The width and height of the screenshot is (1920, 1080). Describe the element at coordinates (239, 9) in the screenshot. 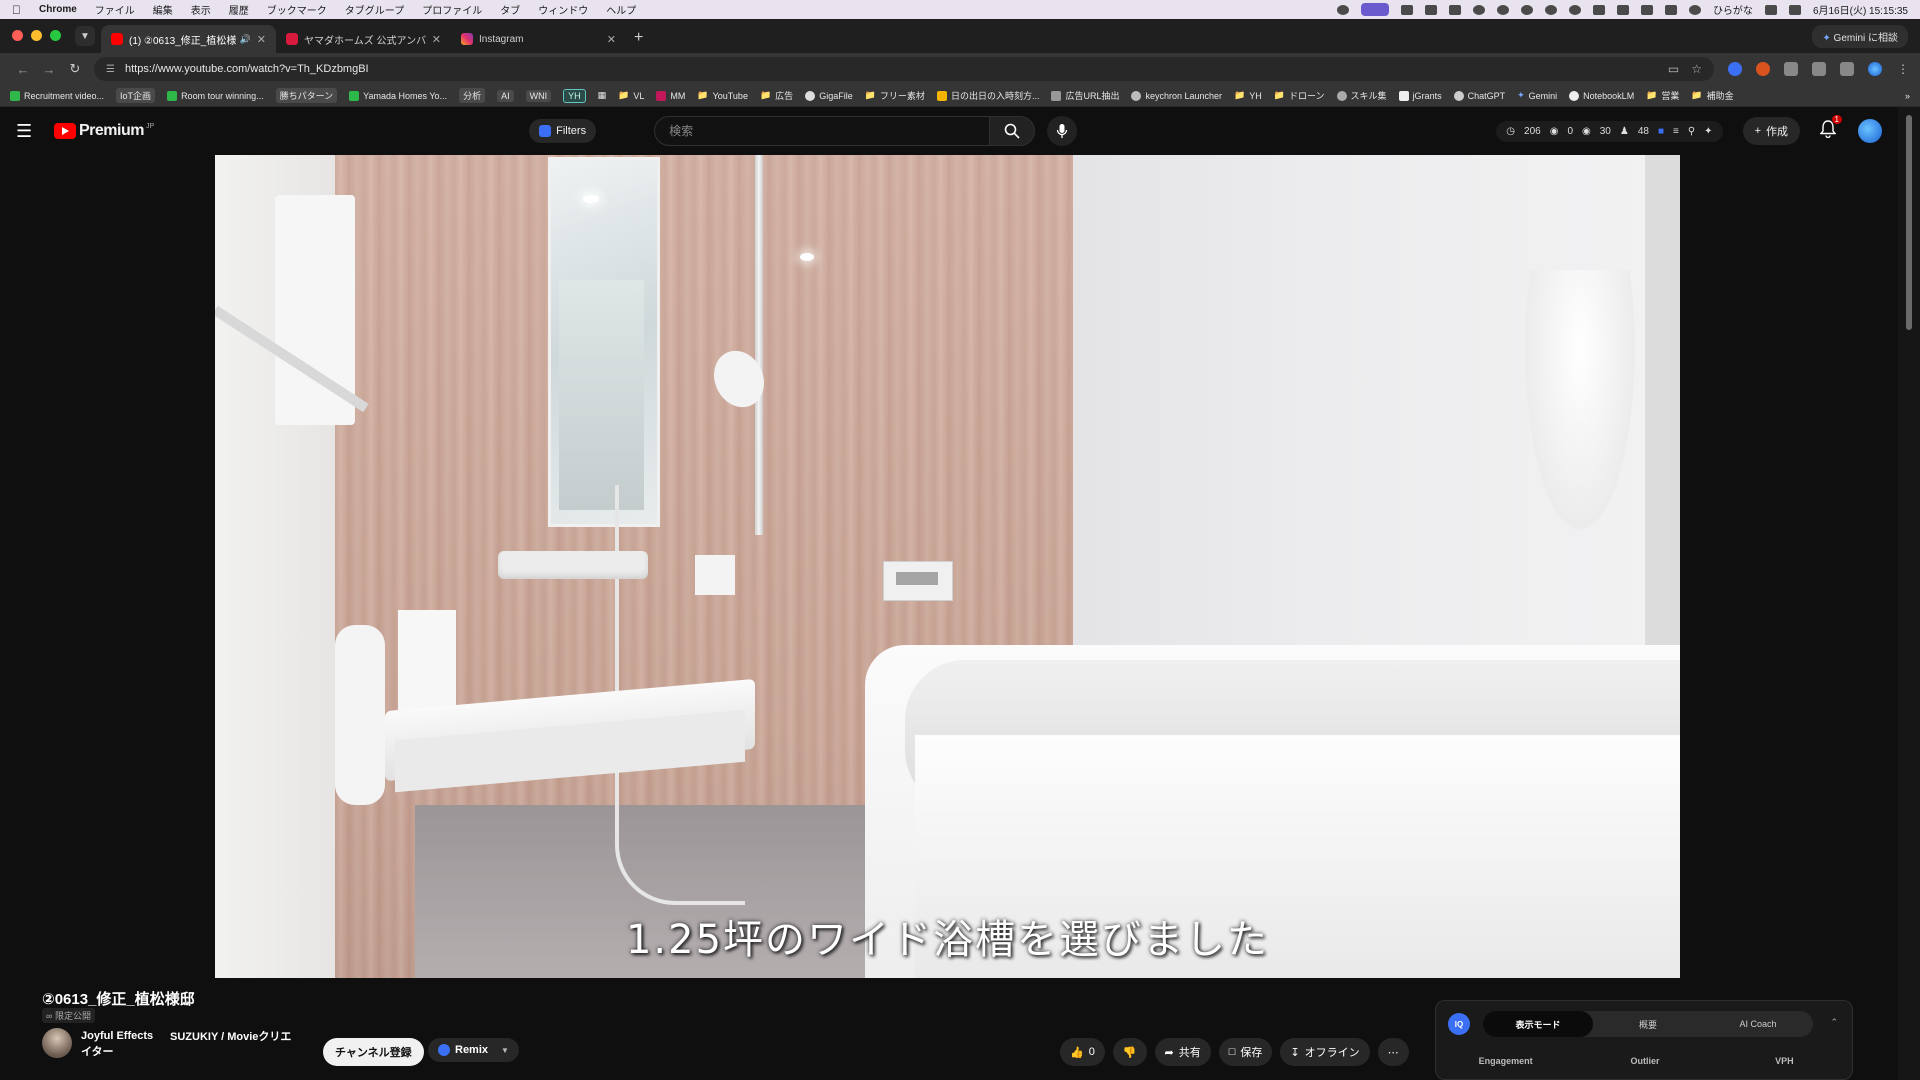

I see `menu-history: 履歴` at that location.